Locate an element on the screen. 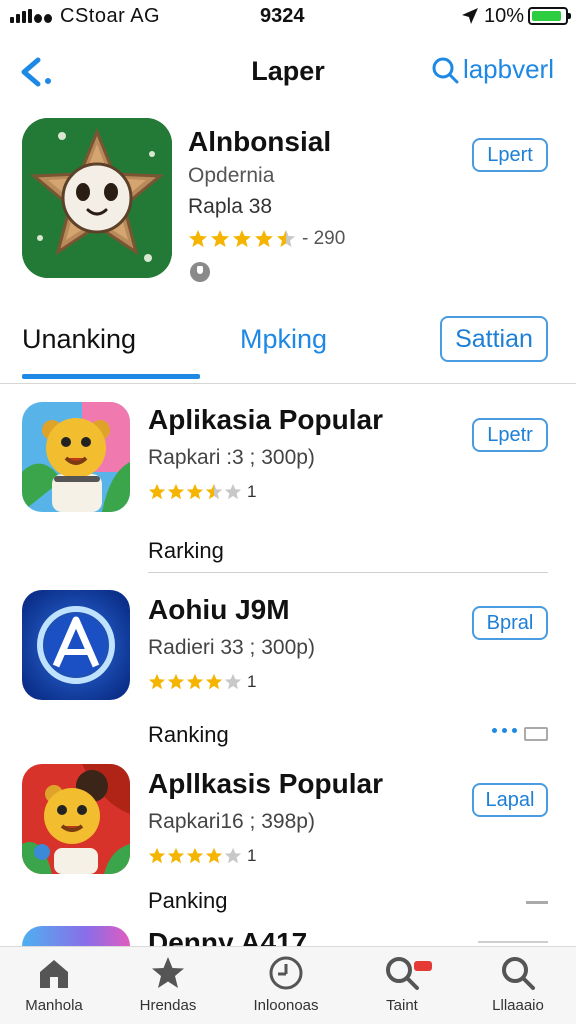  tab-bar: Manhola Hrendas Inloonoas Taint Lllaaaio is located at coordinates (288, 985).